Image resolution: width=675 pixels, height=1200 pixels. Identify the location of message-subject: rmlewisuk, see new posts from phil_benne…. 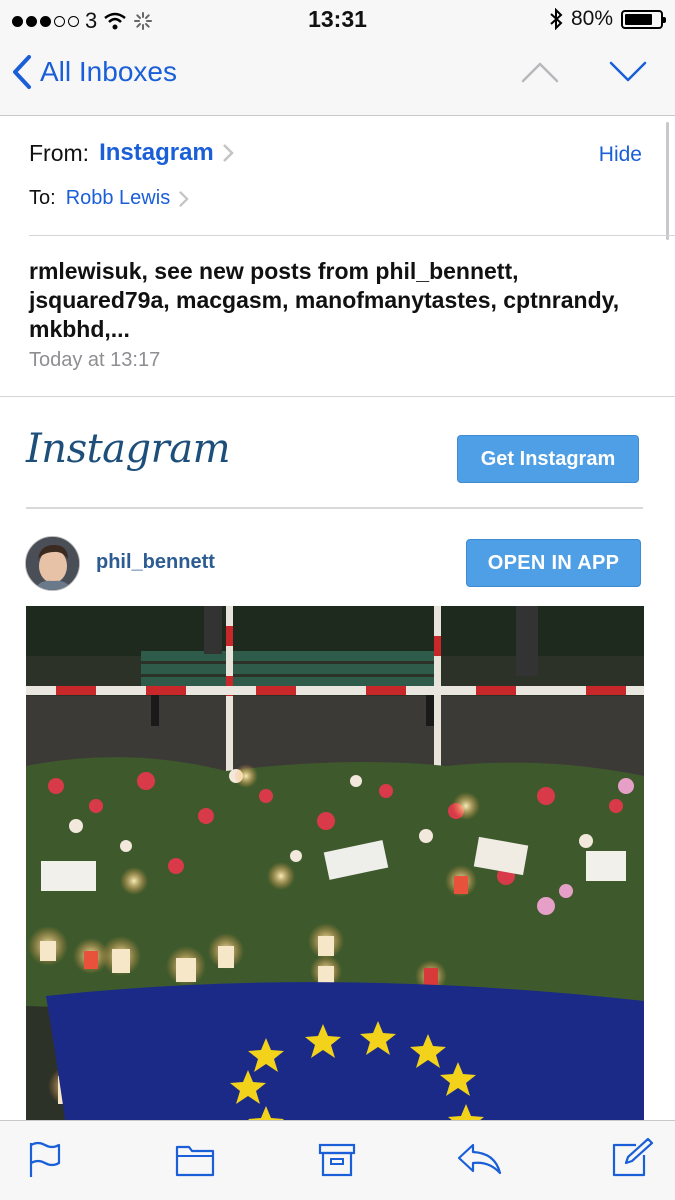
(324, 300).